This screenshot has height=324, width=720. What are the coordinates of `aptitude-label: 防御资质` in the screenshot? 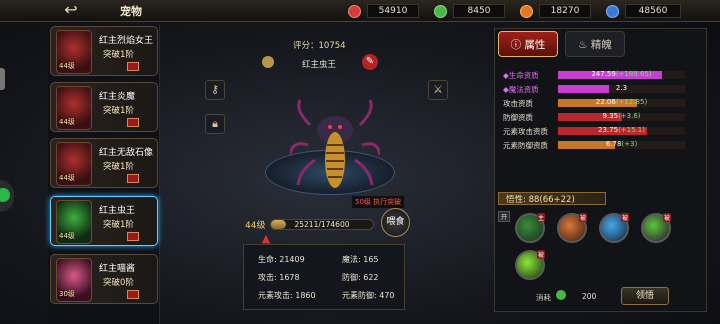 It's located at (518, 117).